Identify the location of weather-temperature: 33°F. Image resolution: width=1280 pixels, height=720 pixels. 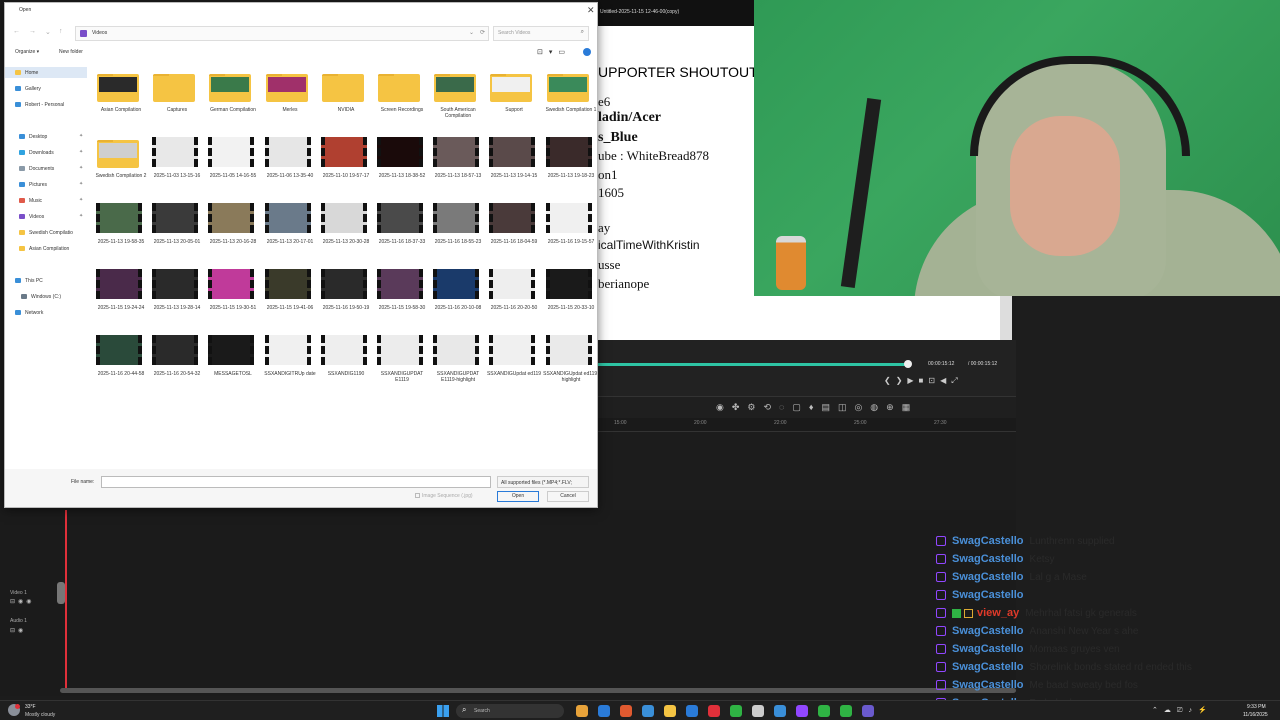
(30, 707).